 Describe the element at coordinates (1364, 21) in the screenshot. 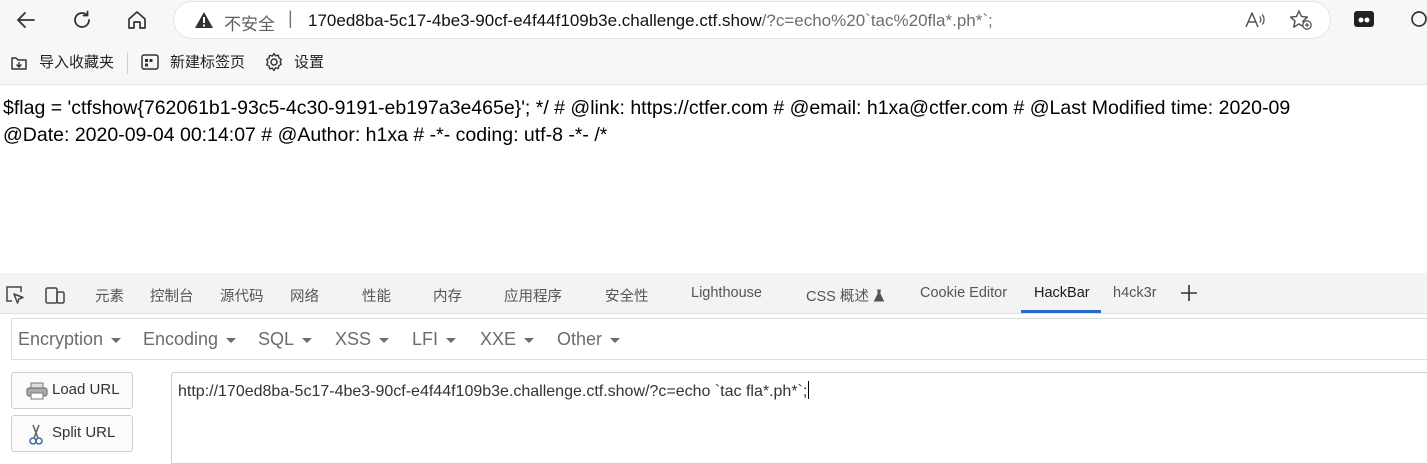

I see `extension-icon` at that location.